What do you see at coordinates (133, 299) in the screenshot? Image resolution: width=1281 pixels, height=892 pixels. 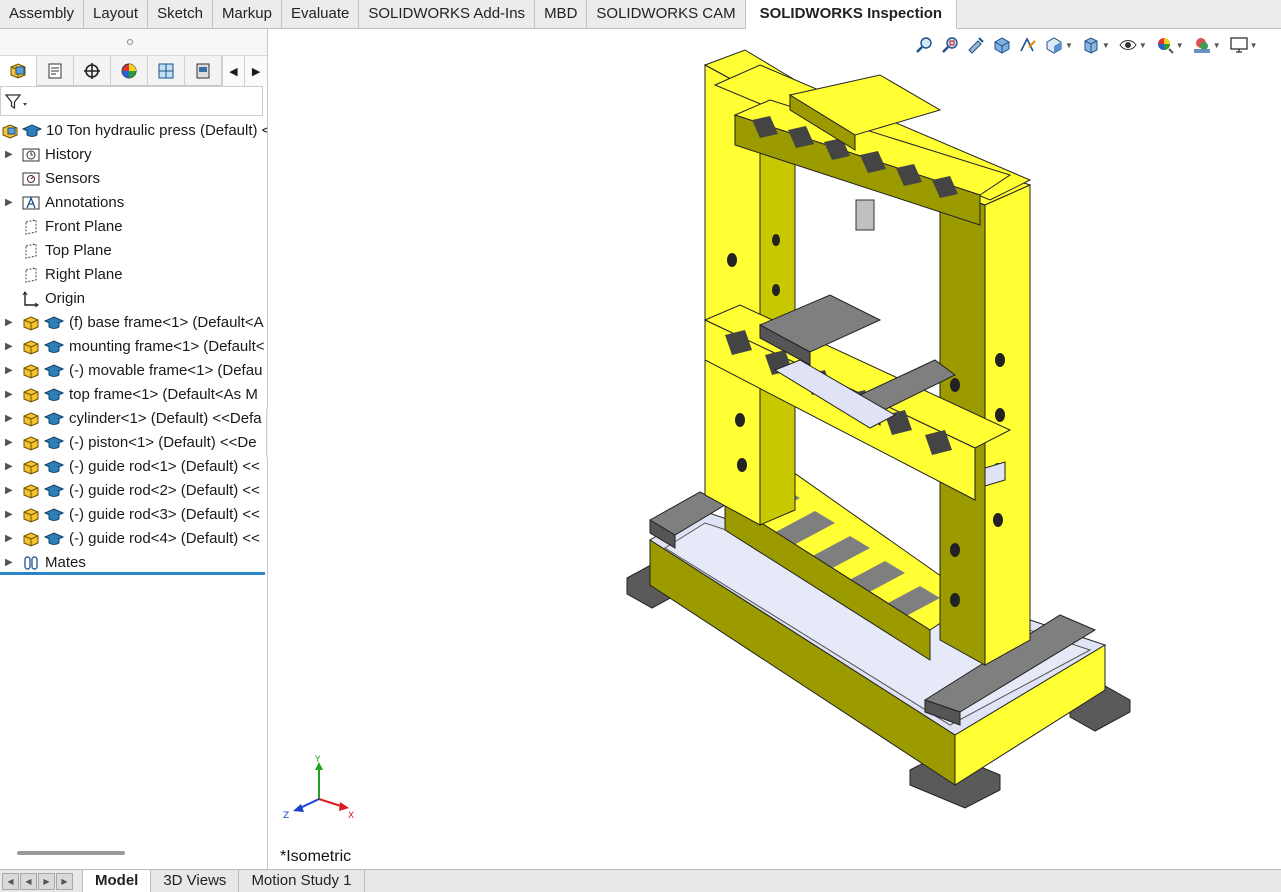 I see `tree-item-origin: Origin` at bounding box center [133, 299].